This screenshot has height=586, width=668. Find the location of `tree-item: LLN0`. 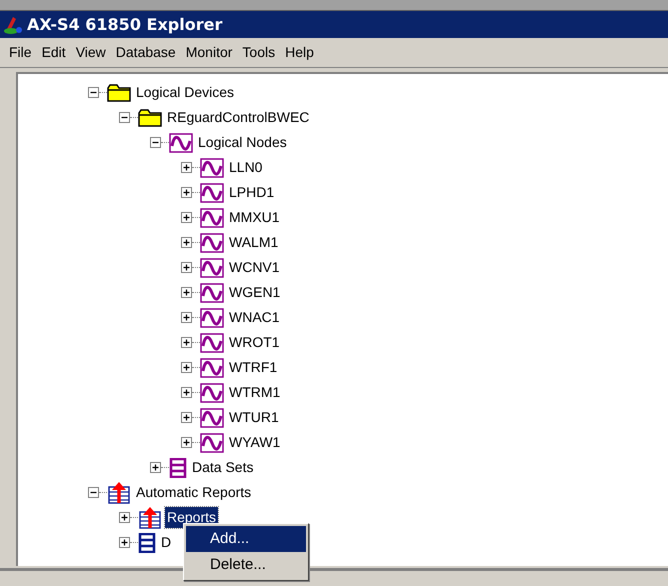

tree-item: LLN0 is located at coordinates (245, 167).